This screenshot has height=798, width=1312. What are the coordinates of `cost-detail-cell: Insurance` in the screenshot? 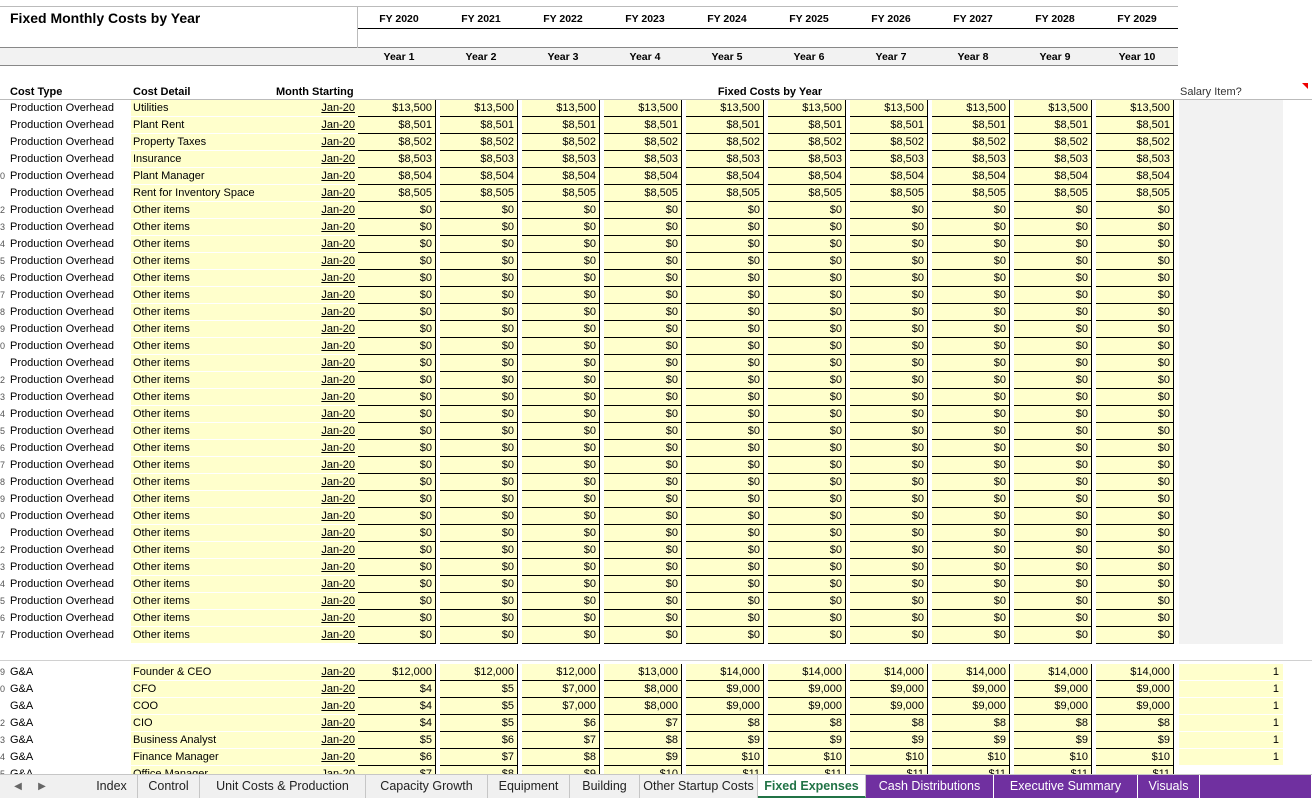 It's located at (202, 159).